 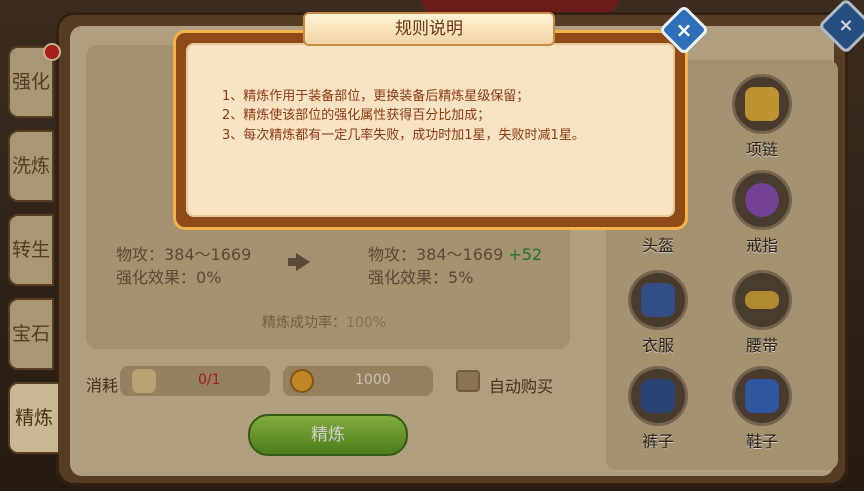 What do you see at coordinates (356, 115) in the screenshot?
I see `rule-line-2: 2、精炼使该部位的强化属性获得百分比加成；` at bounding box center [356, 115].